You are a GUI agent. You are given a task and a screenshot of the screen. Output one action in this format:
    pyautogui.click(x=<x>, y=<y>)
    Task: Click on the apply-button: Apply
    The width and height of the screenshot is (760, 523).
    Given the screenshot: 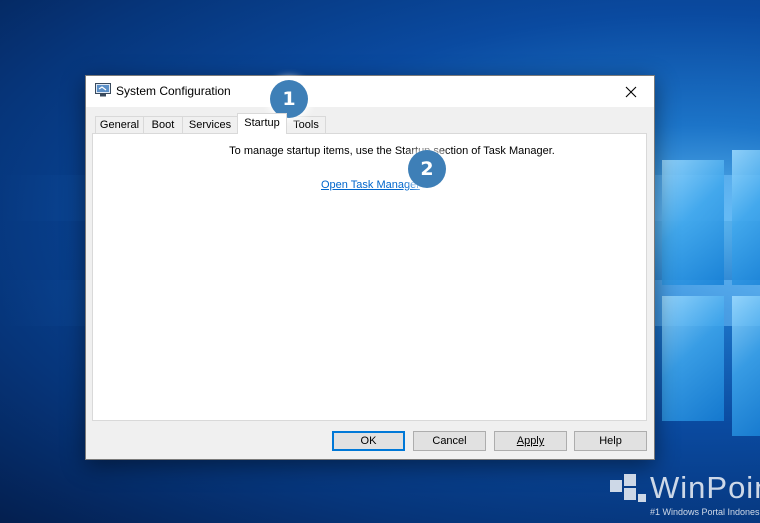 What is the action you would take?
    pyautogui.click(x=530, y=441)
    